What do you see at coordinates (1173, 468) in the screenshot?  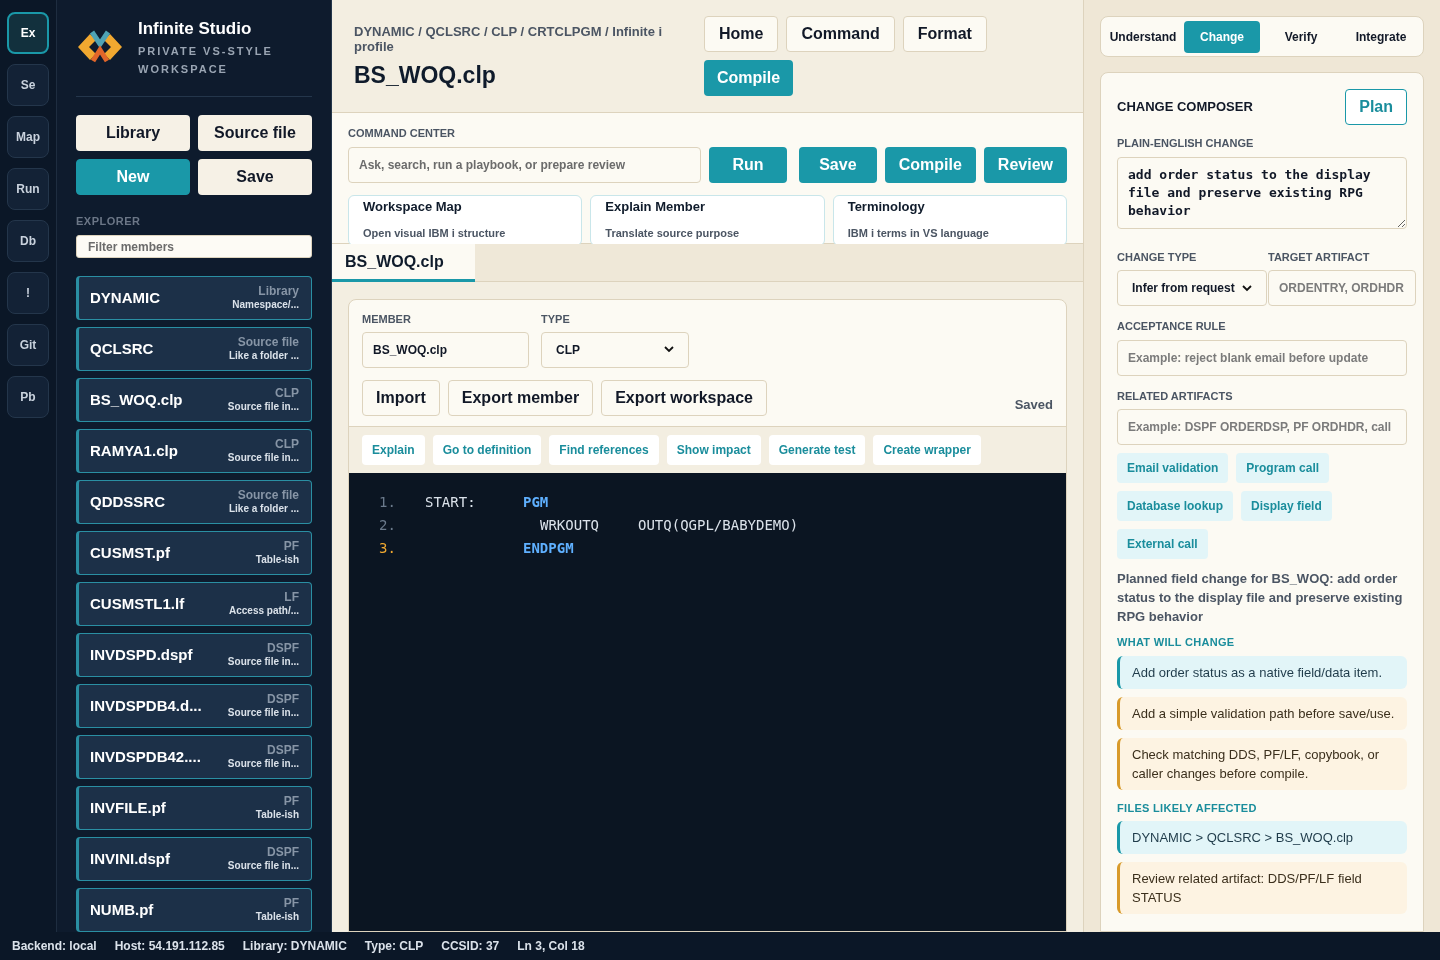 I see `suggestion-chip: Email validation` at bounding box center [1173, 468].